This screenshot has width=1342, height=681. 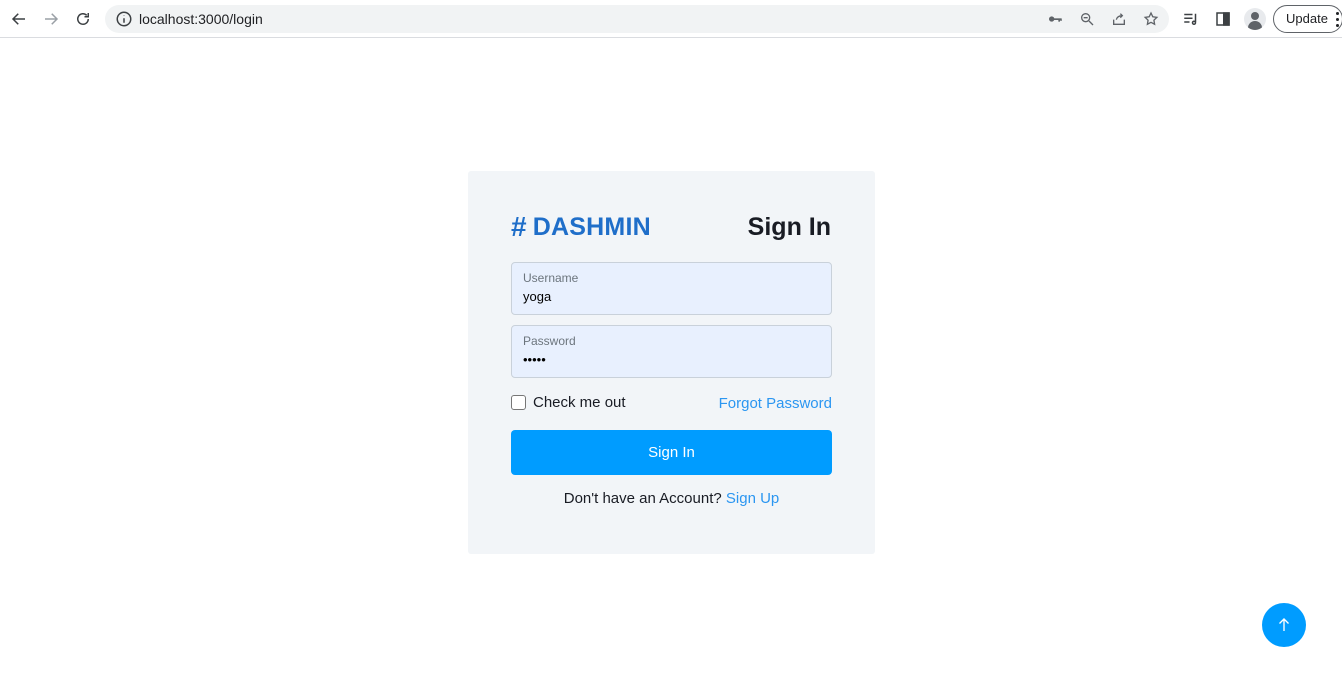 What do you see at coordinates (19, 19) in the screenshot?
I see `back-arrow-icon` at bounding box center [19, 19].